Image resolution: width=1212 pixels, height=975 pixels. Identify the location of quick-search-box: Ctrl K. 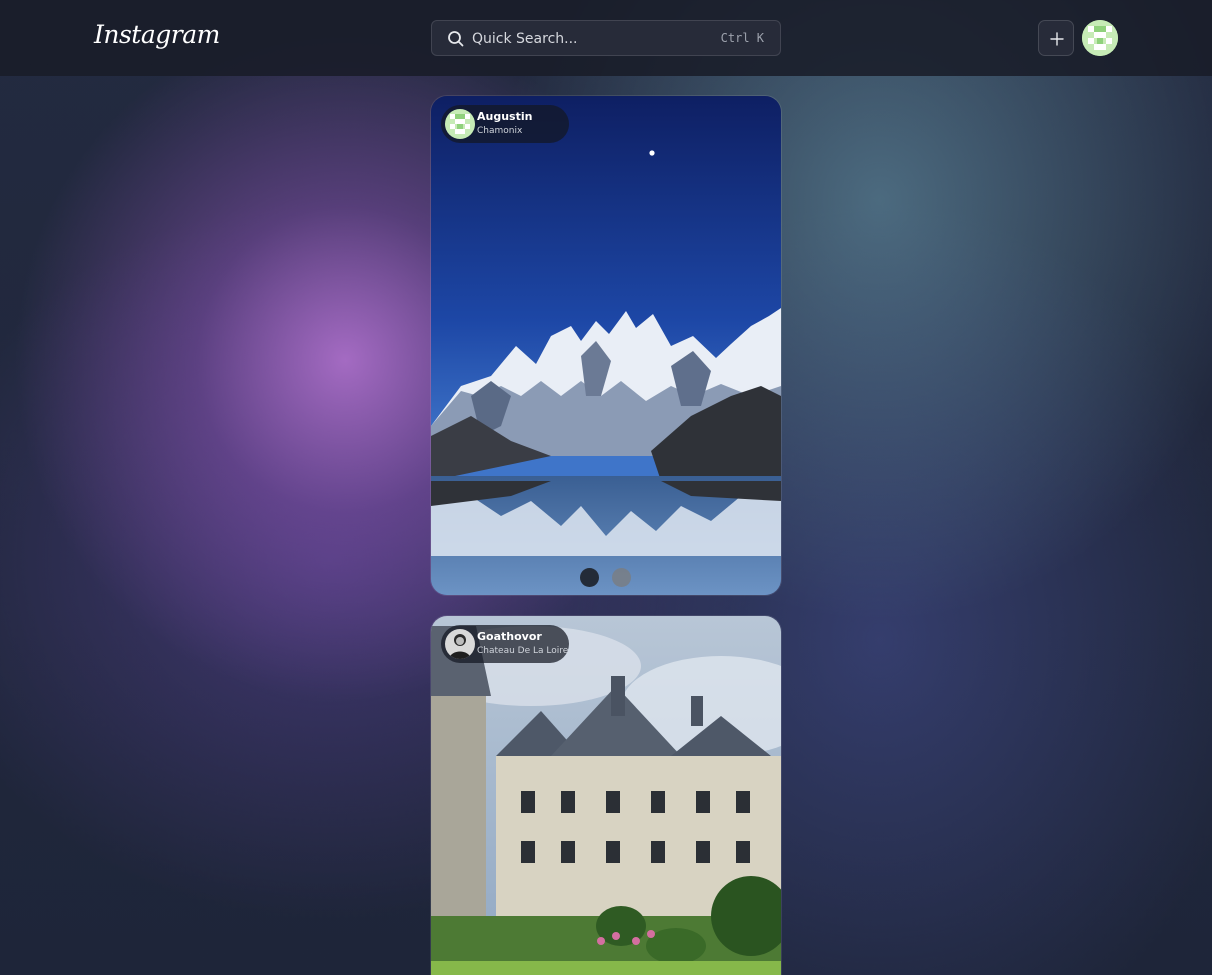
(606, 38).